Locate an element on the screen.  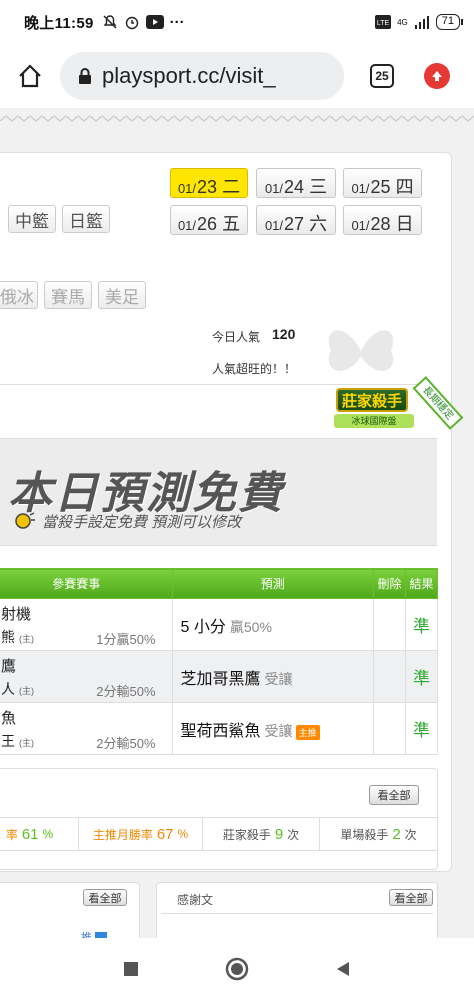
home-icon is located at coordinates (30, 76).